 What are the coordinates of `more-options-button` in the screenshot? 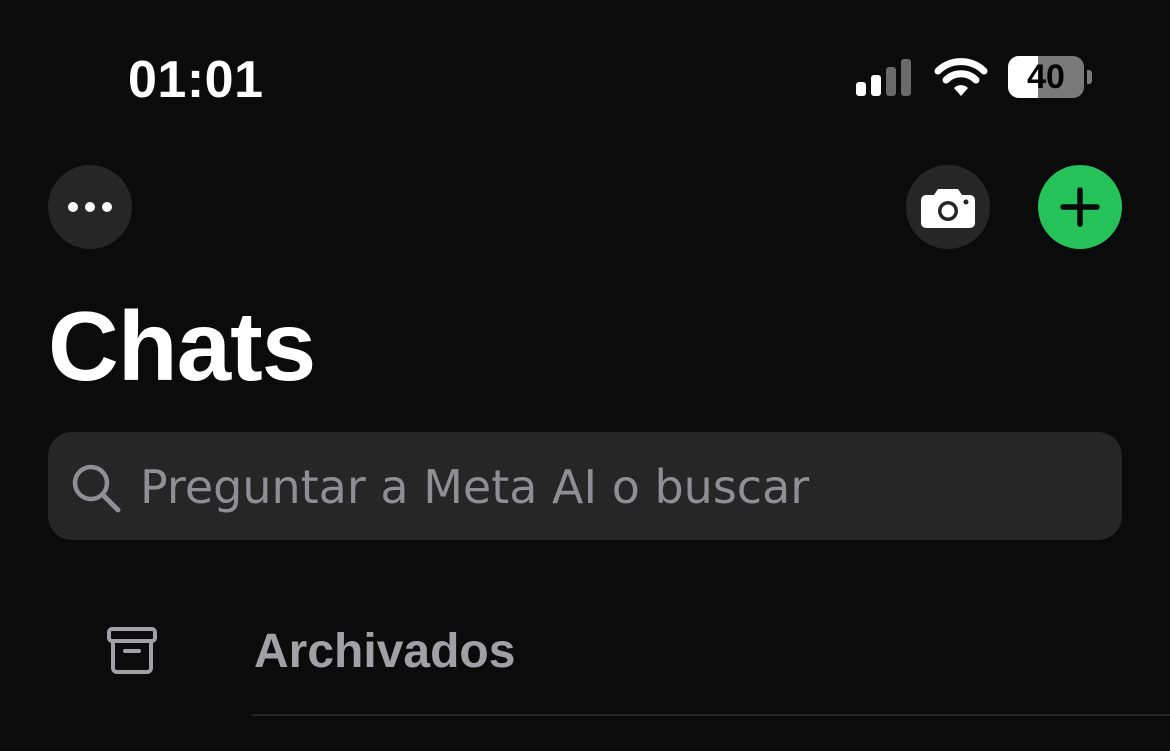 It's located at (90, 207).